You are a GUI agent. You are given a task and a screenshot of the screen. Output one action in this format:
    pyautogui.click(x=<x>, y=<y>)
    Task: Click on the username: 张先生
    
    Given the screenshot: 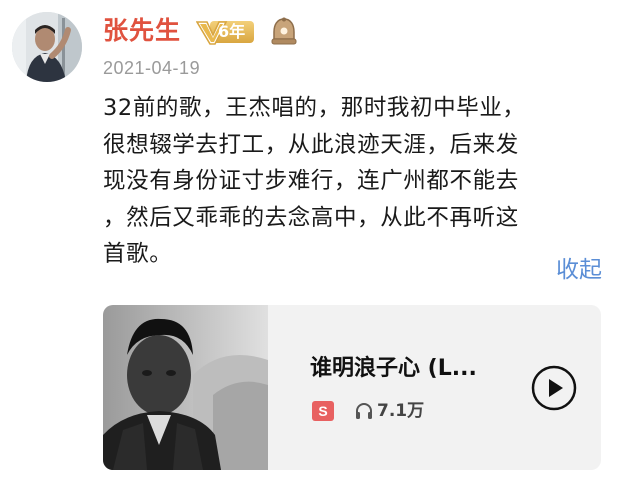 What is the action you would take?
    pyautogui.click(x=142, y=31)
    